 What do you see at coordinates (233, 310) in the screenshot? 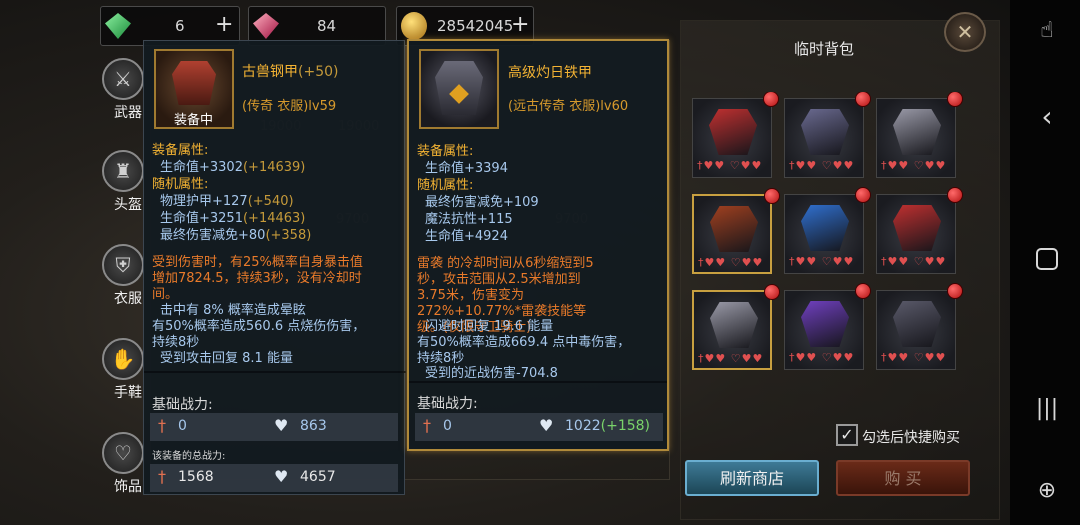
I see `buff-row: 击中有 8% 概率造成晕眩` at bounding box center [233, 310].